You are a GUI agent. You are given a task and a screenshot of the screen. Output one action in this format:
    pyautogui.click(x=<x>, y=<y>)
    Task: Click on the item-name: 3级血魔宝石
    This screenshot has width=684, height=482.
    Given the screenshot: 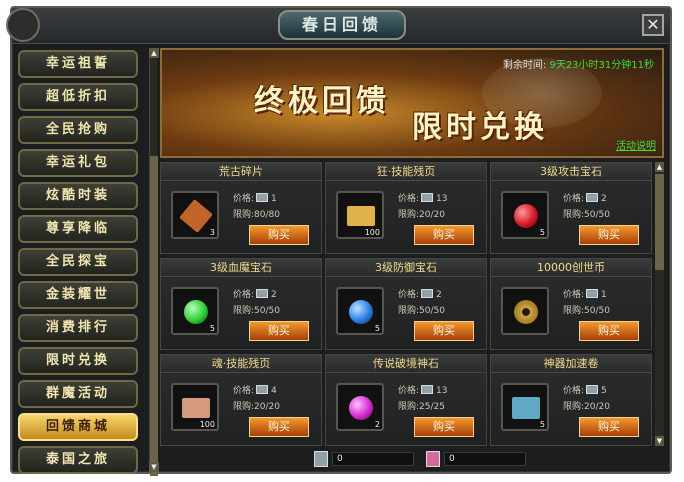 What is the action you would take?
    pyautogui.click(x=241, y=268)
    